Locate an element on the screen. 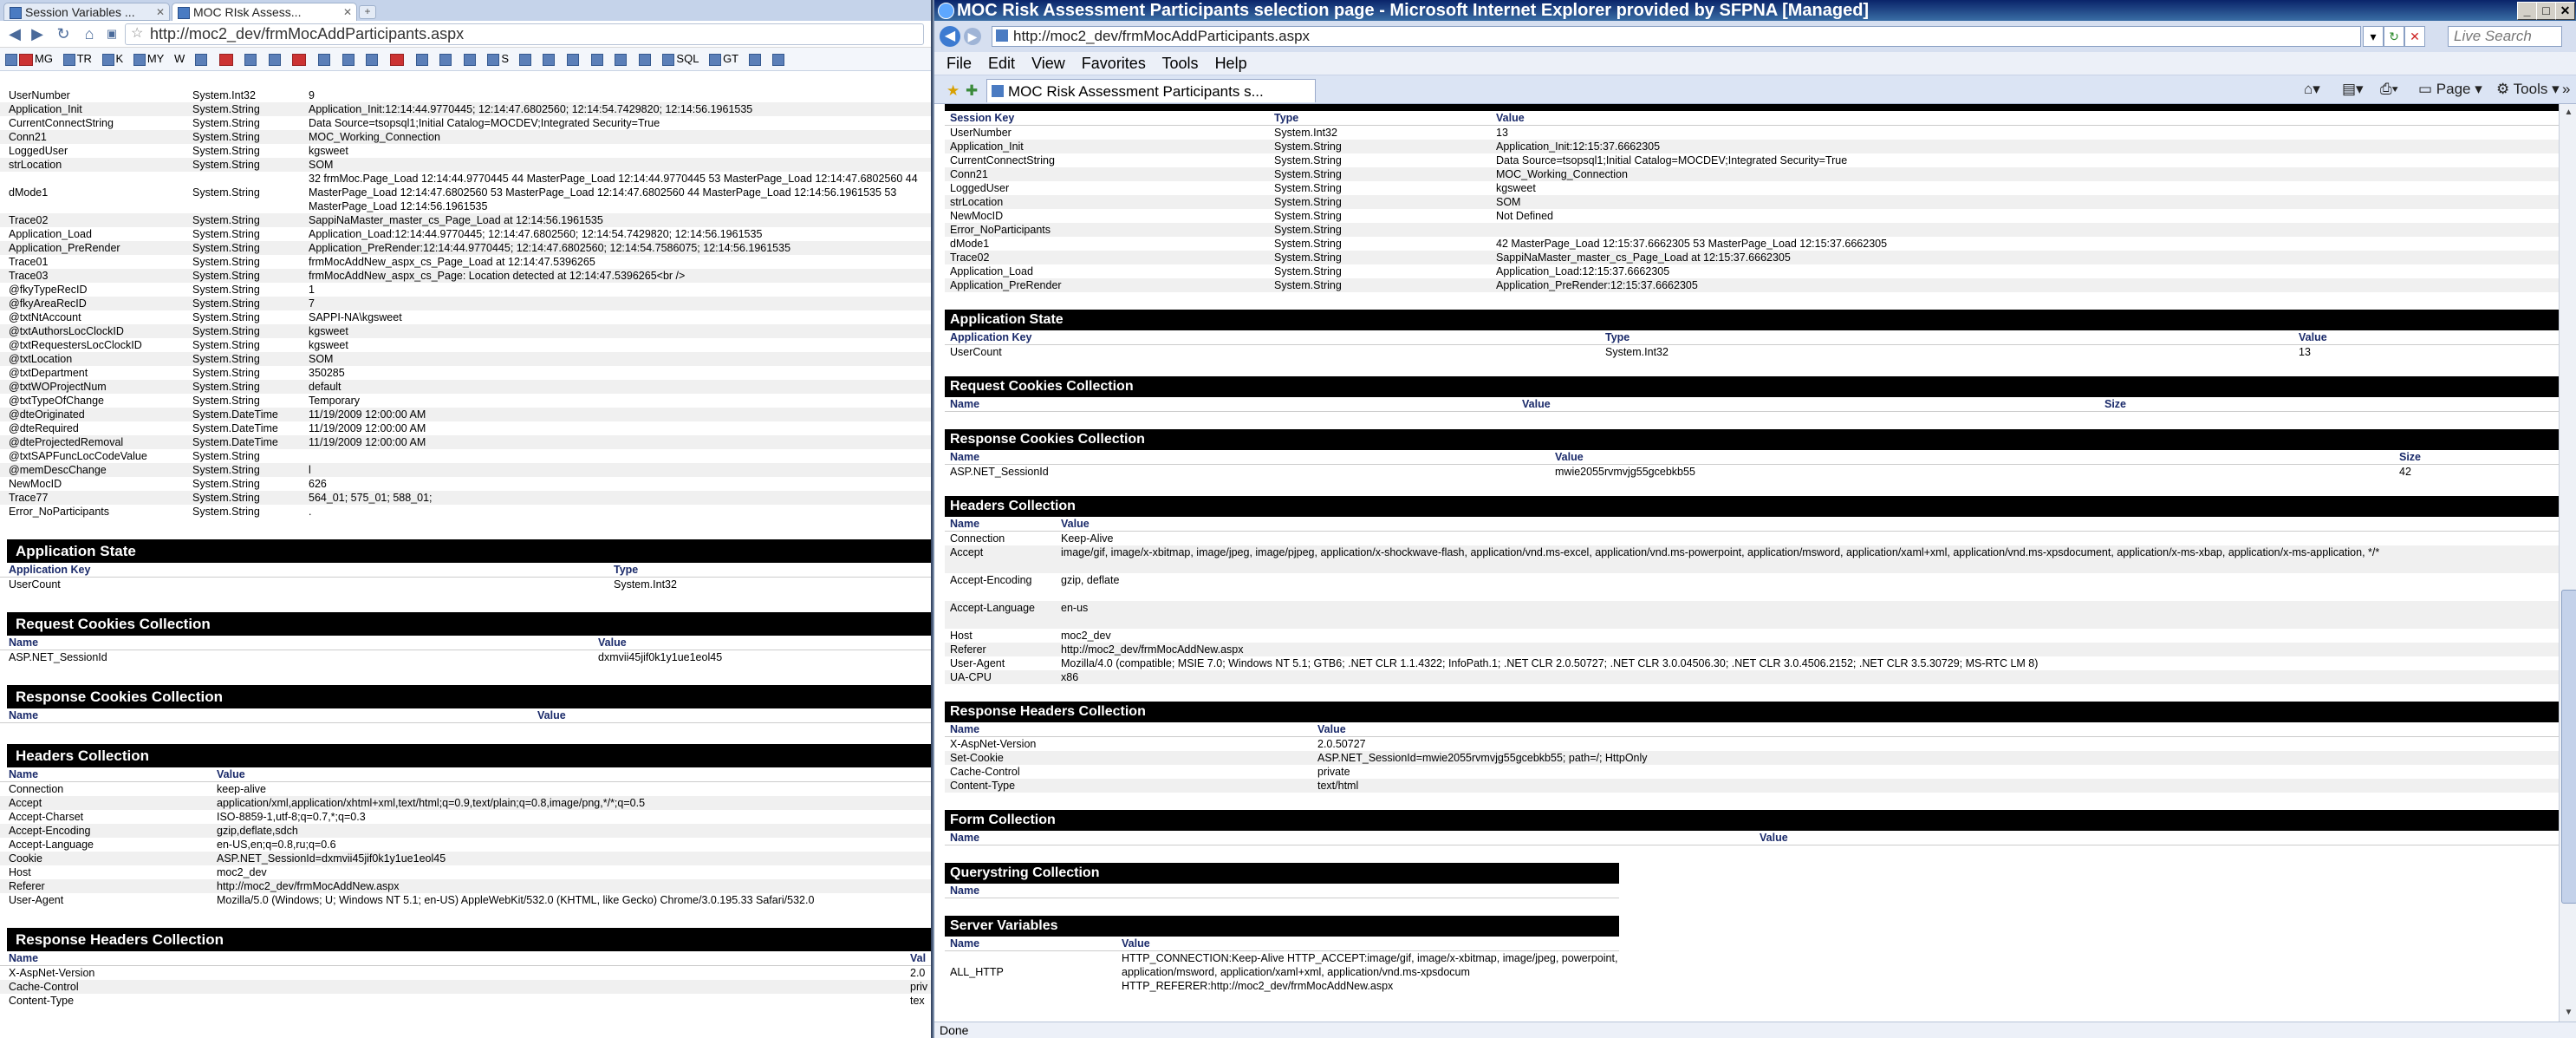  scrollbar-thumb is located at coordinates (2568, 747).